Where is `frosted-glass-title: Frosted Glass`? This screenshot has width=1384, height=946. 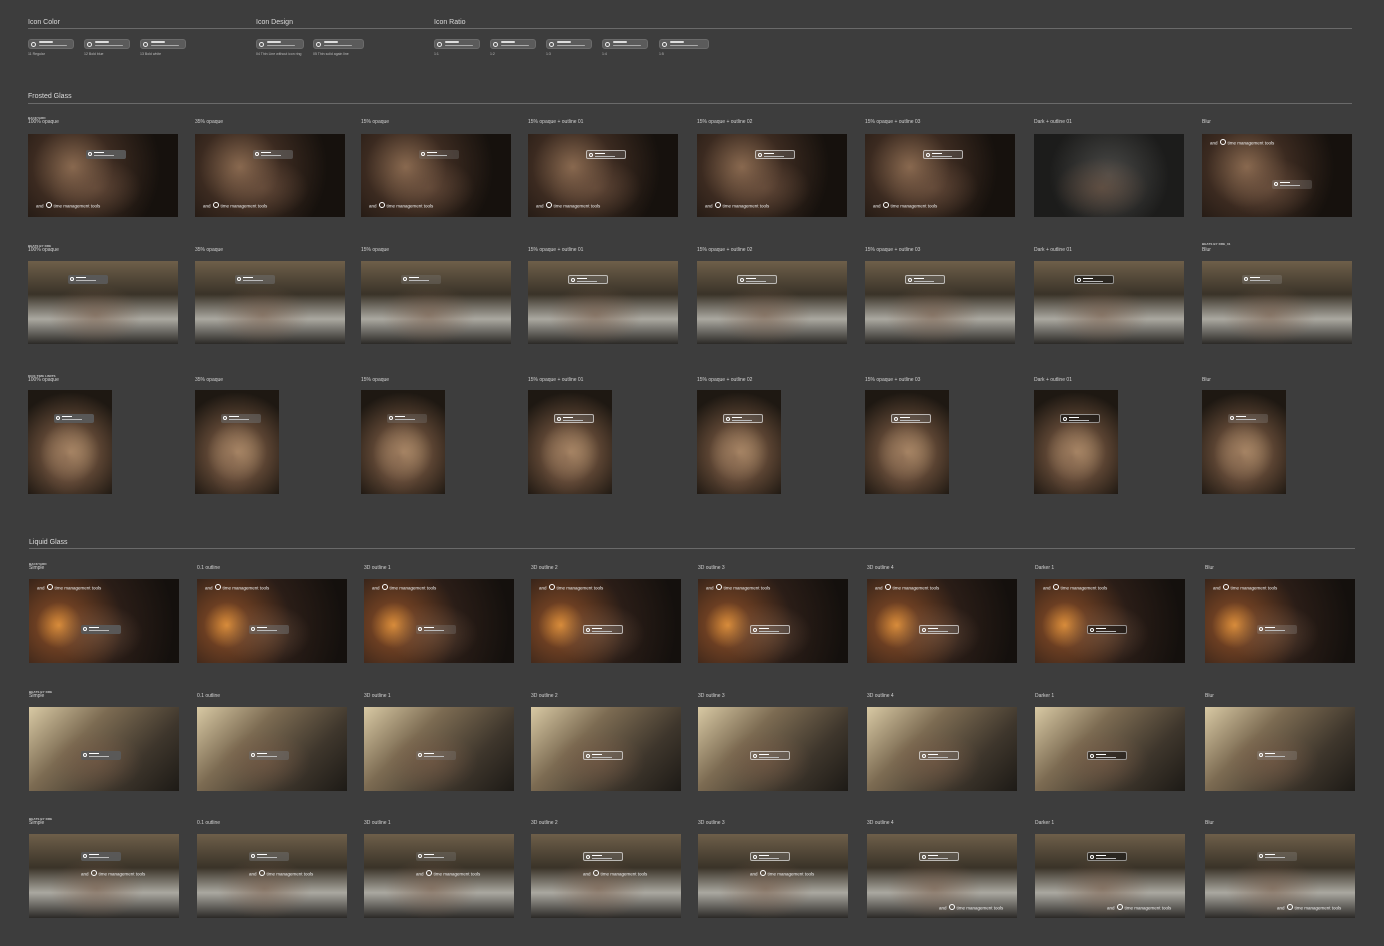 frosted-glass-title: Frosted Glass is located at coordinates (50, 96).